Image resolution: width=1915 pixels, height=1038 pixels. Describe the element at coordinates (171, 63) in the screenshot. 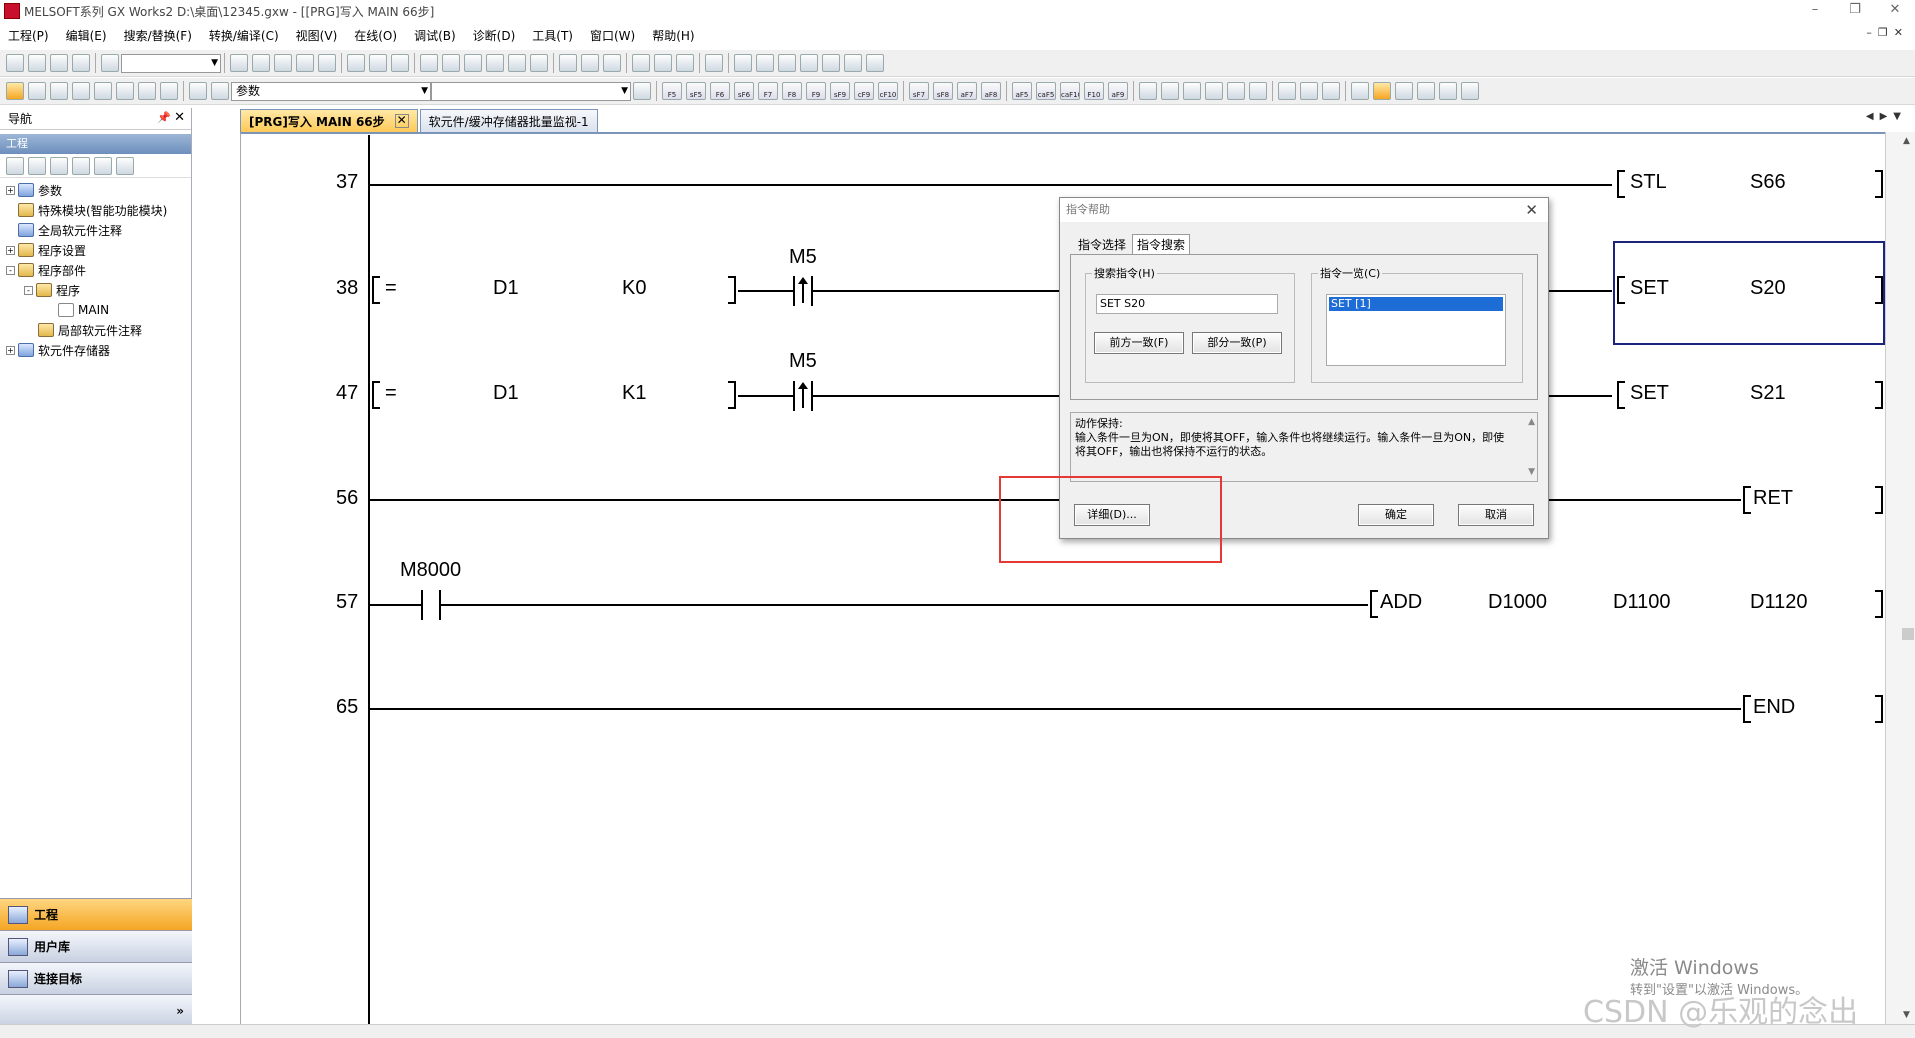

I see `toolbar-combo-1: ▼` at that location.